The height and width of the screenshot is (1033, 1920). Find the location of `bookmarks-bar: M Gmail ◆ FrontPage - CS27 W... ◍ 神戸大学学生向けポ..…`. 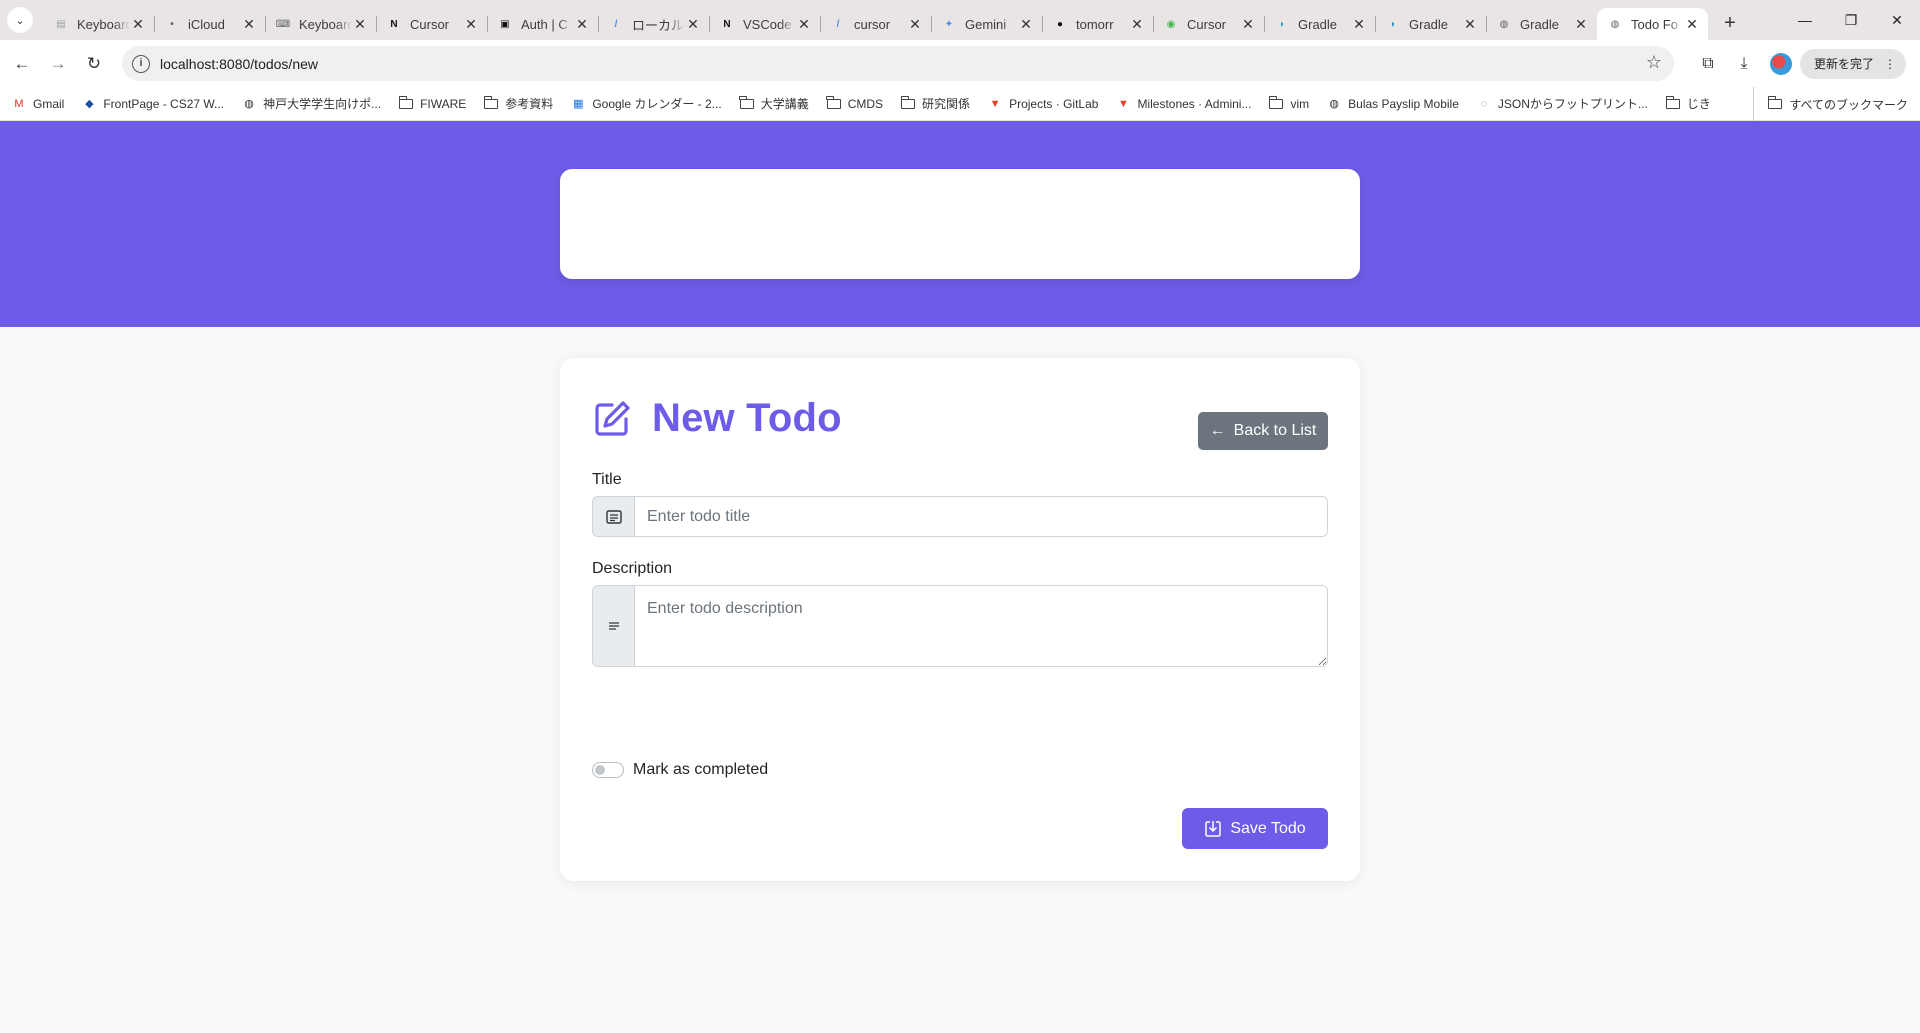

bookmarks-bar: M Gmail ◆ FrontPage - CS27 W... ◍ 神戸大学学生向けポ..… is located at coordinates (960, 104).